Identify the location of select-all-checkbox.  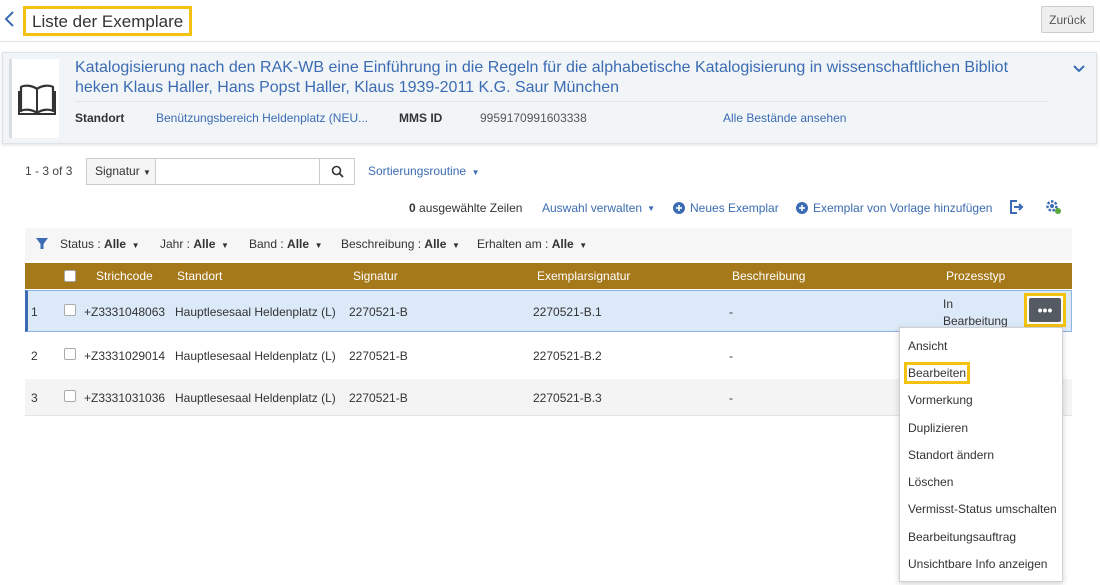
(70, 276).